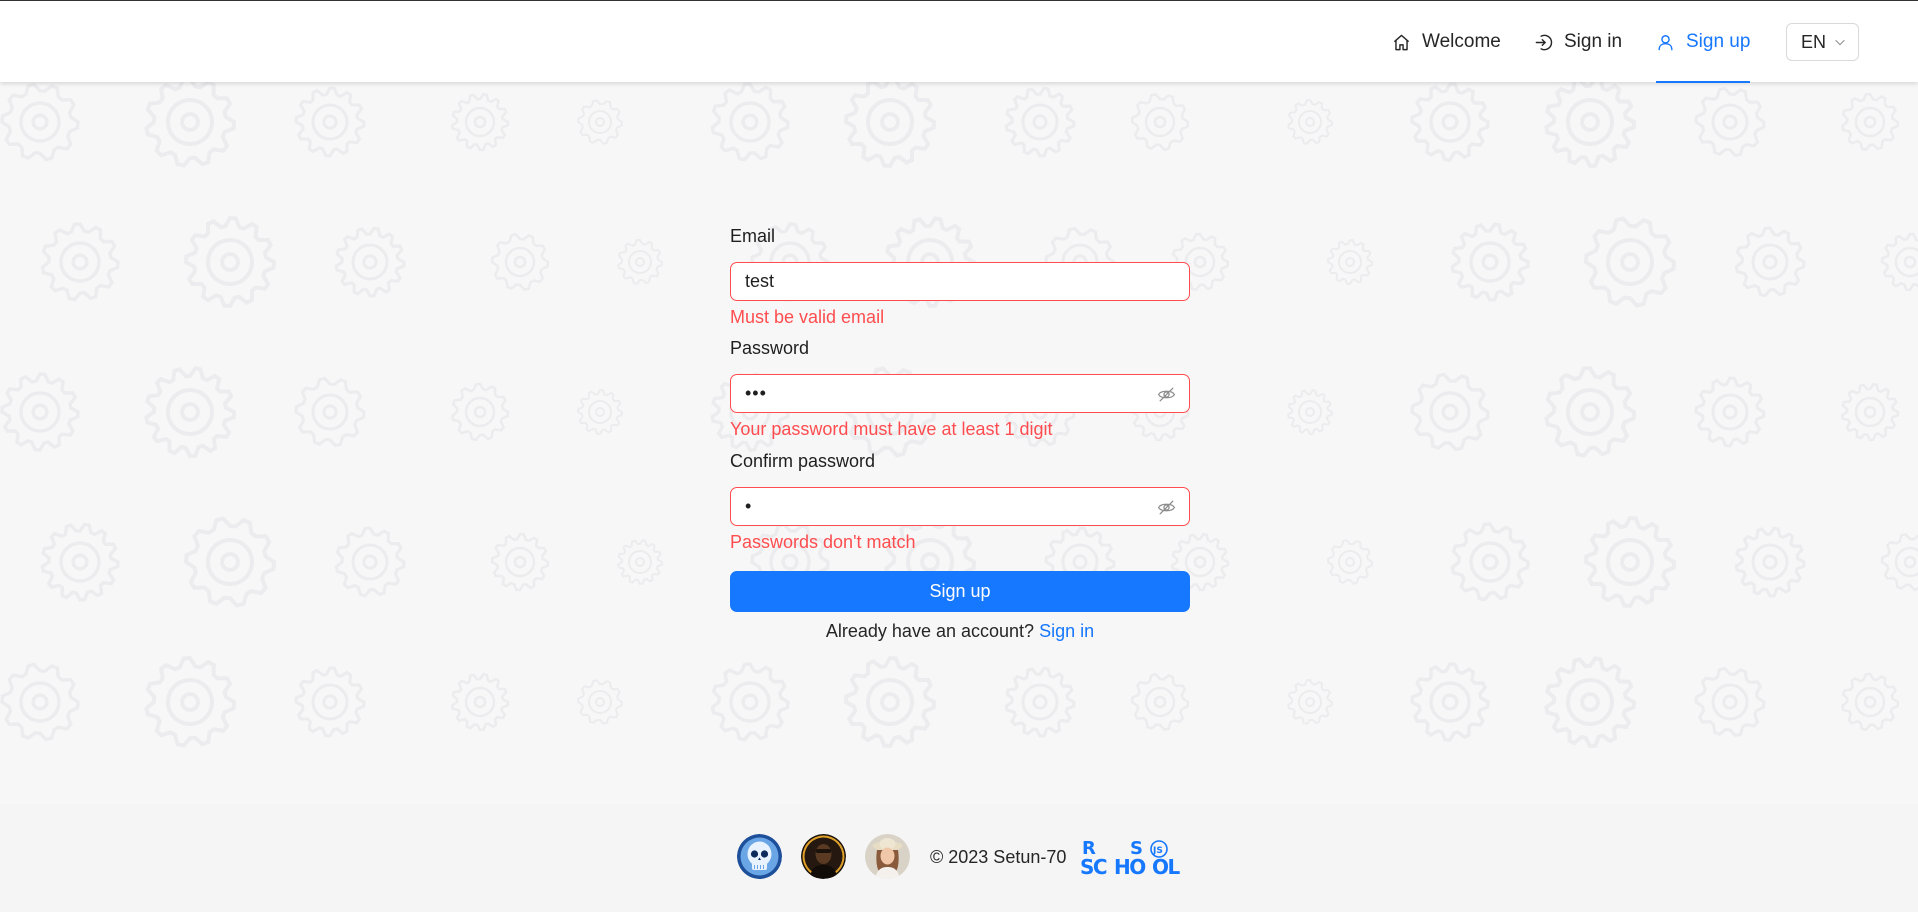  What do you see at coordinates (930, 631) in the screenshot?
I see `sign-in-prompt-text: Already have an account?` at bounding box center [930, 631].